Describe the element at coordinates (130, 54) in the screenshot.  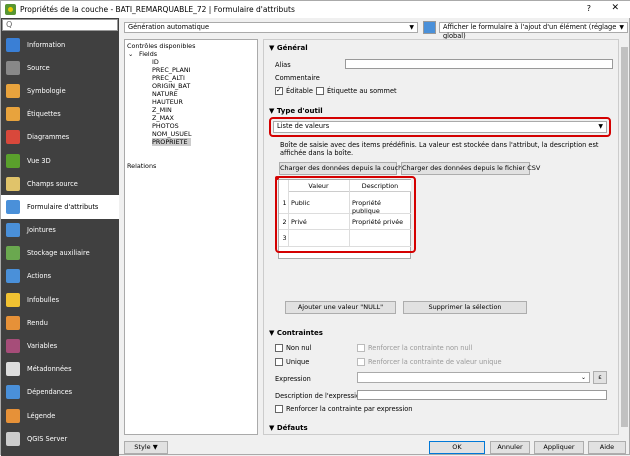
I see `tree-expand-icon: ⌄` at that location.